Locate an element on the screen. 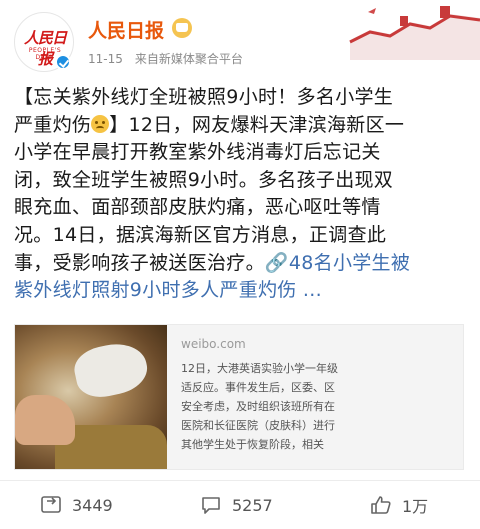 The height and width of the screenshot is (529, 480). post-line-part: 事，受影响孩子被送医治疗。 is located at coordinates (139, 262).